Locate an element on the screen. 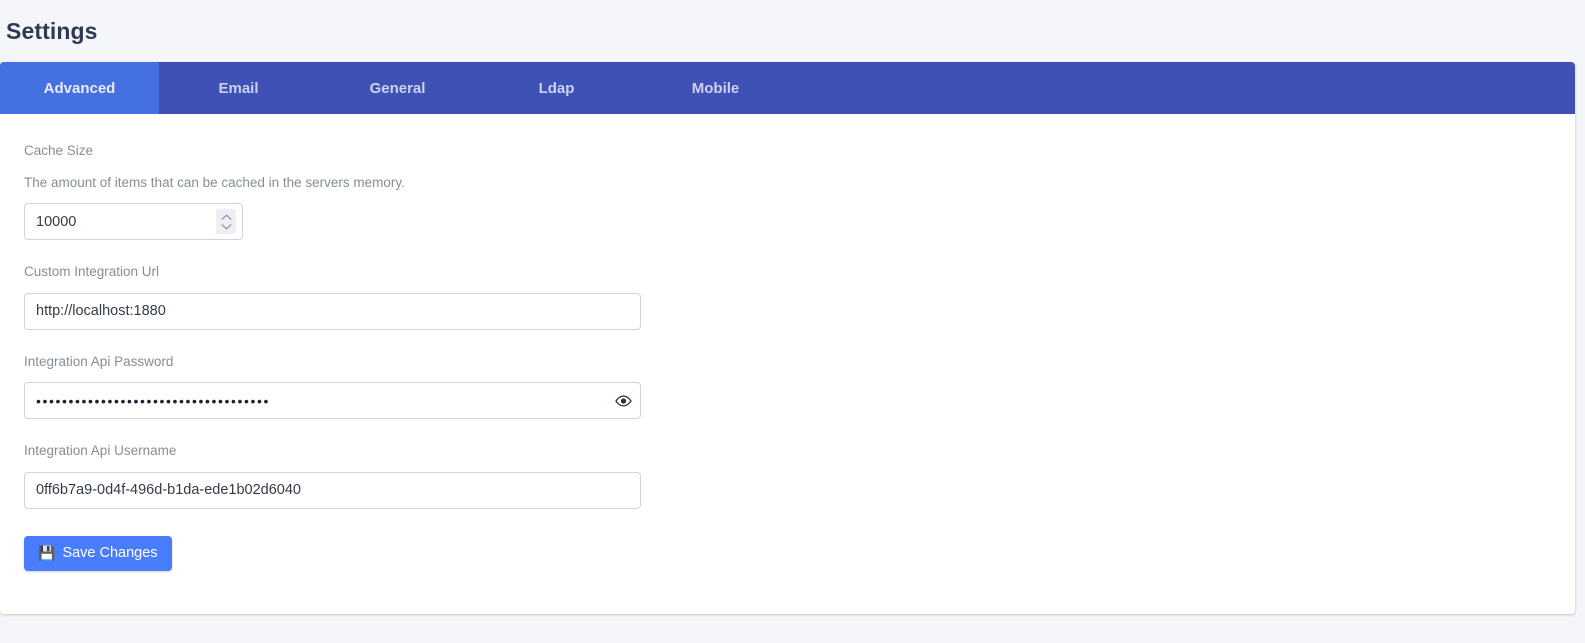  cache-size-label: Cache Size is located at coordinates (59, 150).